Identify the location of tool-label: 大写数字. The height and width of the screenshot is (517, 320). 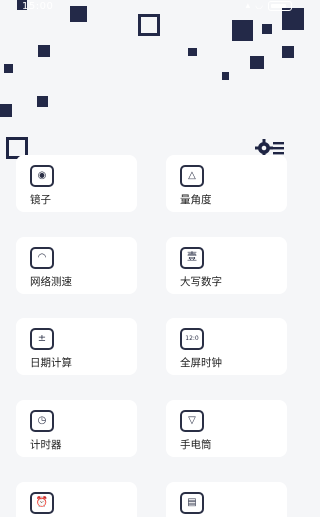
(201, 282).